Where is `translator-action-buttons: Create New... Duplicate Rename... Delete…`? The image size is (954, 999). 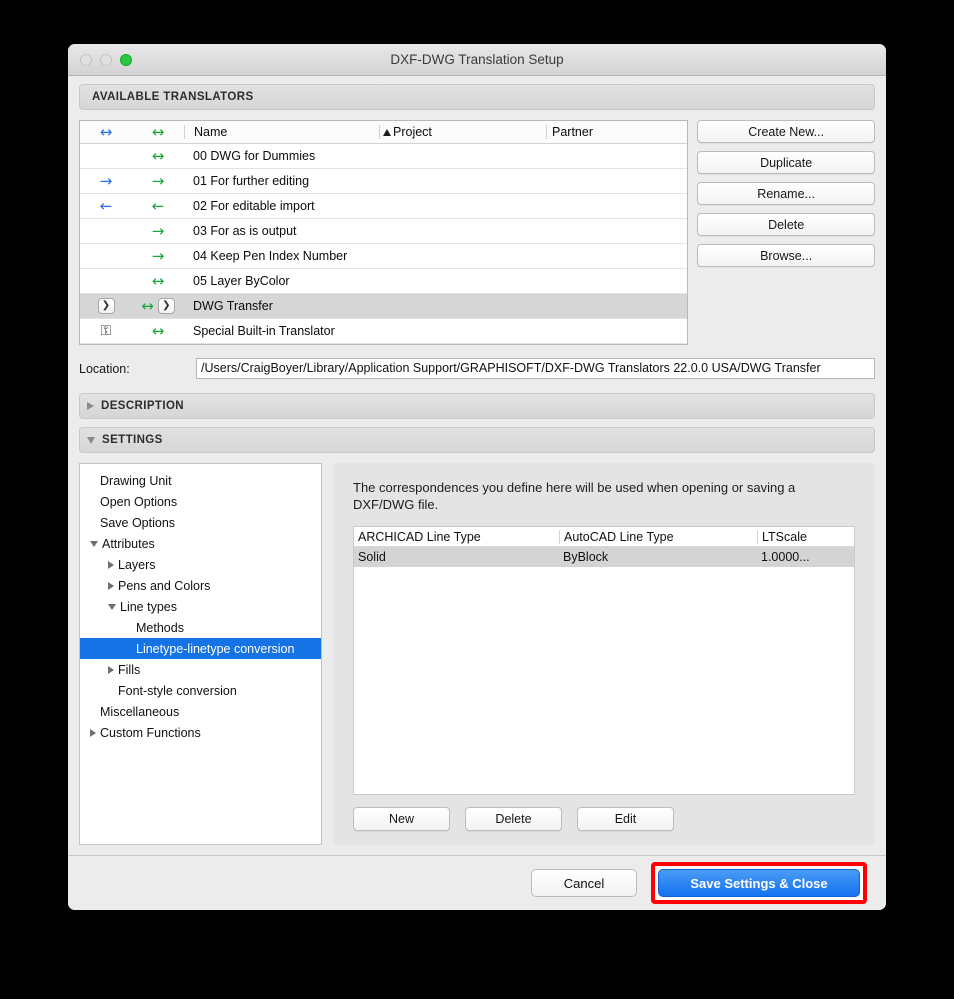
translator-action-buttons: Create New... Duplicate Rename... Delete… is located at coordinates (786, 232).